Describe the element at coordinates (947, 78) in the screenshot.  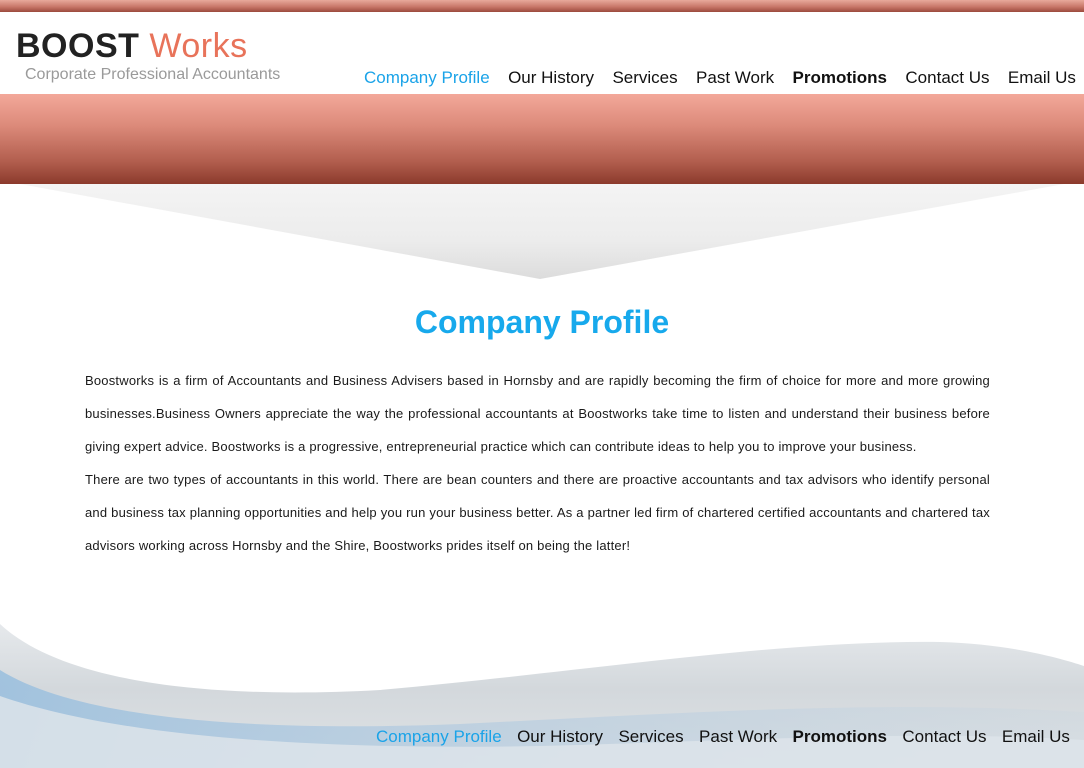
I see `nav-contact-us: Contact Us` at that location.